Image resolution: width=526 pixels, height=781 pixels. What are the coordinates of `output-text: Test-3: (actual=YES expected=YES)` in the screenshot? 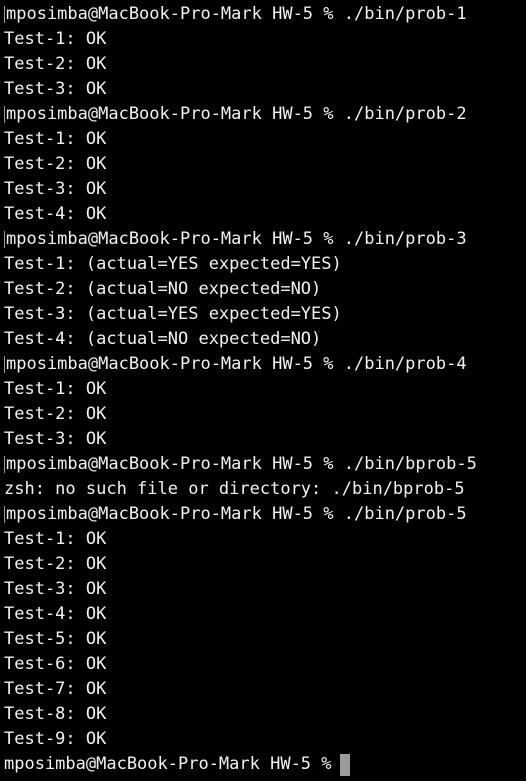 It's located at (173, 314).